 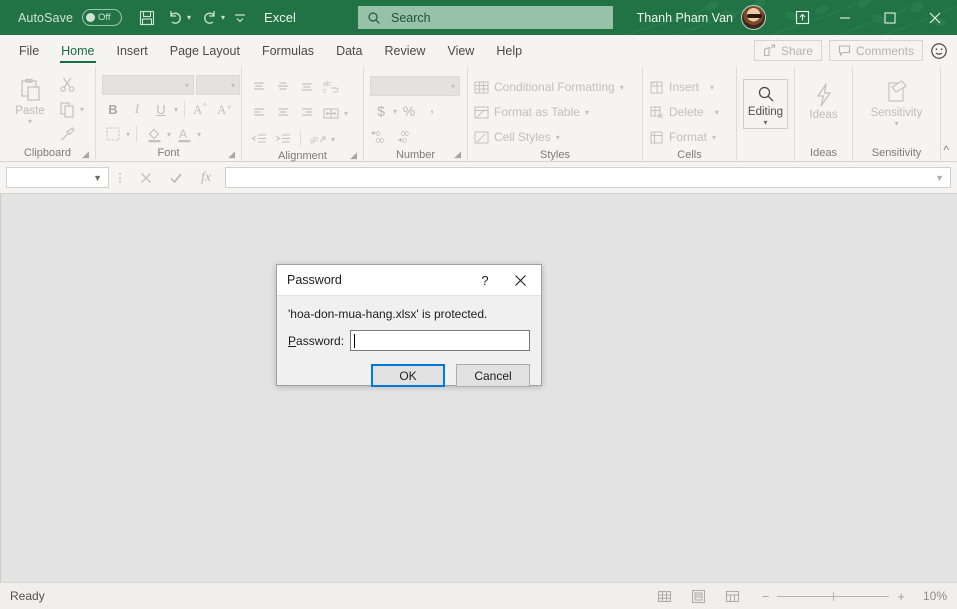 What do you see at coordinates (485, 280) in the screenshot?
I see `help-question-icon: ?` at bounding box center [485, 280].